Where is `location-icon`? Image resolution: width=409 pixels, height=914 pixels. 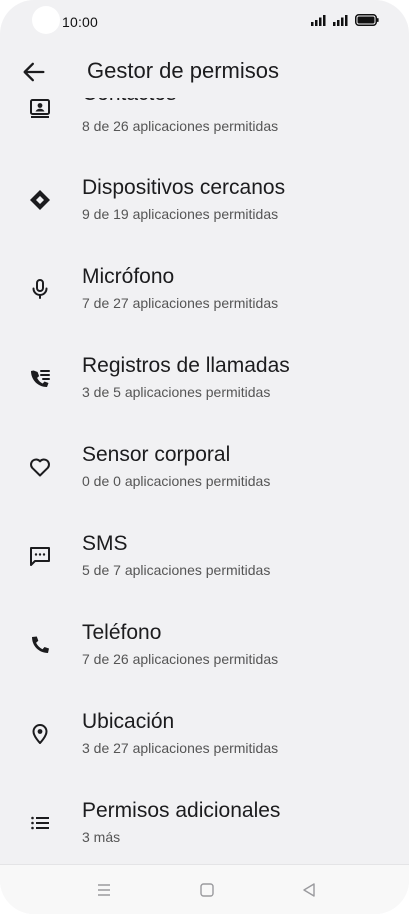
location-icon is located at coordinates (40, 734).